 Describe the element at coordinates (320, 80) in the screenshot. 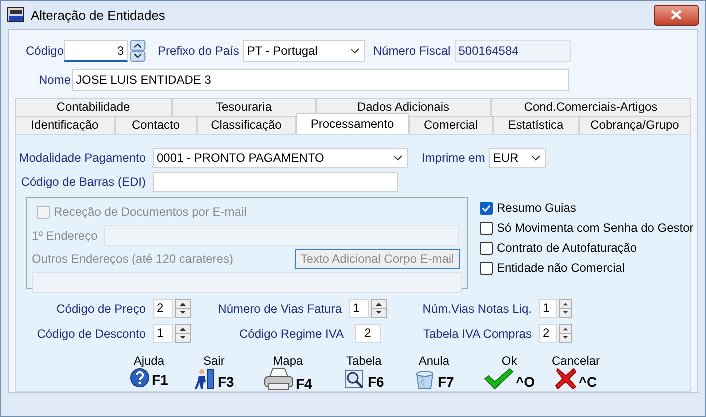

I see `name-field: JOSE LUIS ENTIDADE 3` at that location.